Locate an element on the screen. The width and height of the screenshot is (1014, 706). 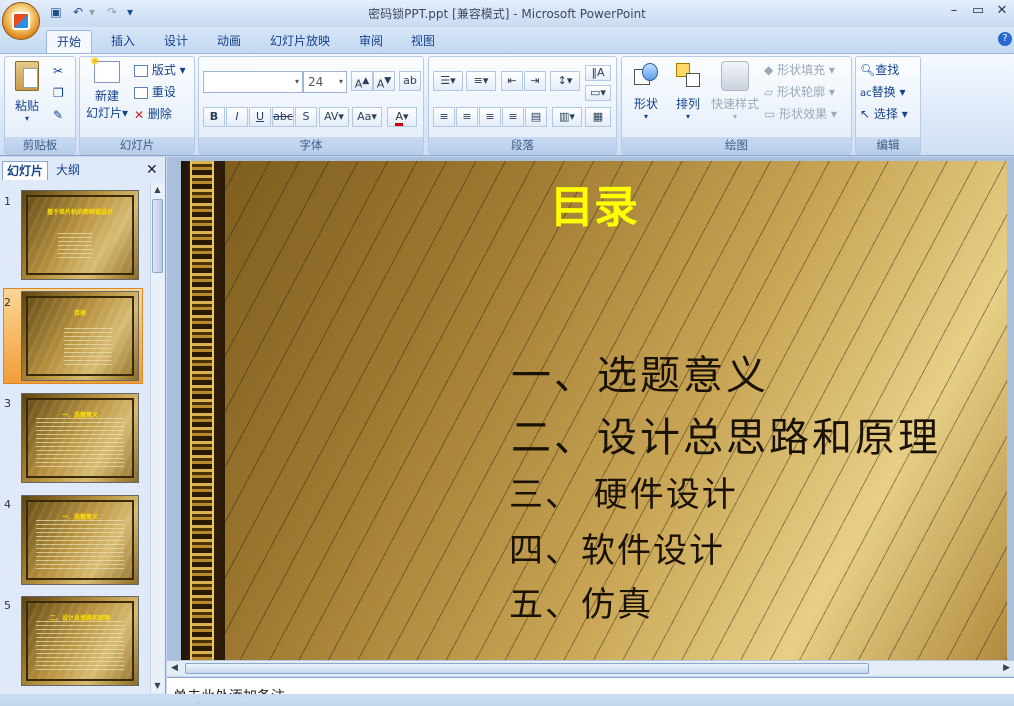
editing-group: 🔍︎查找 ac替换 ▾ ↖ 选择 ▾ 编辑 is located at coordinates (888, 105).